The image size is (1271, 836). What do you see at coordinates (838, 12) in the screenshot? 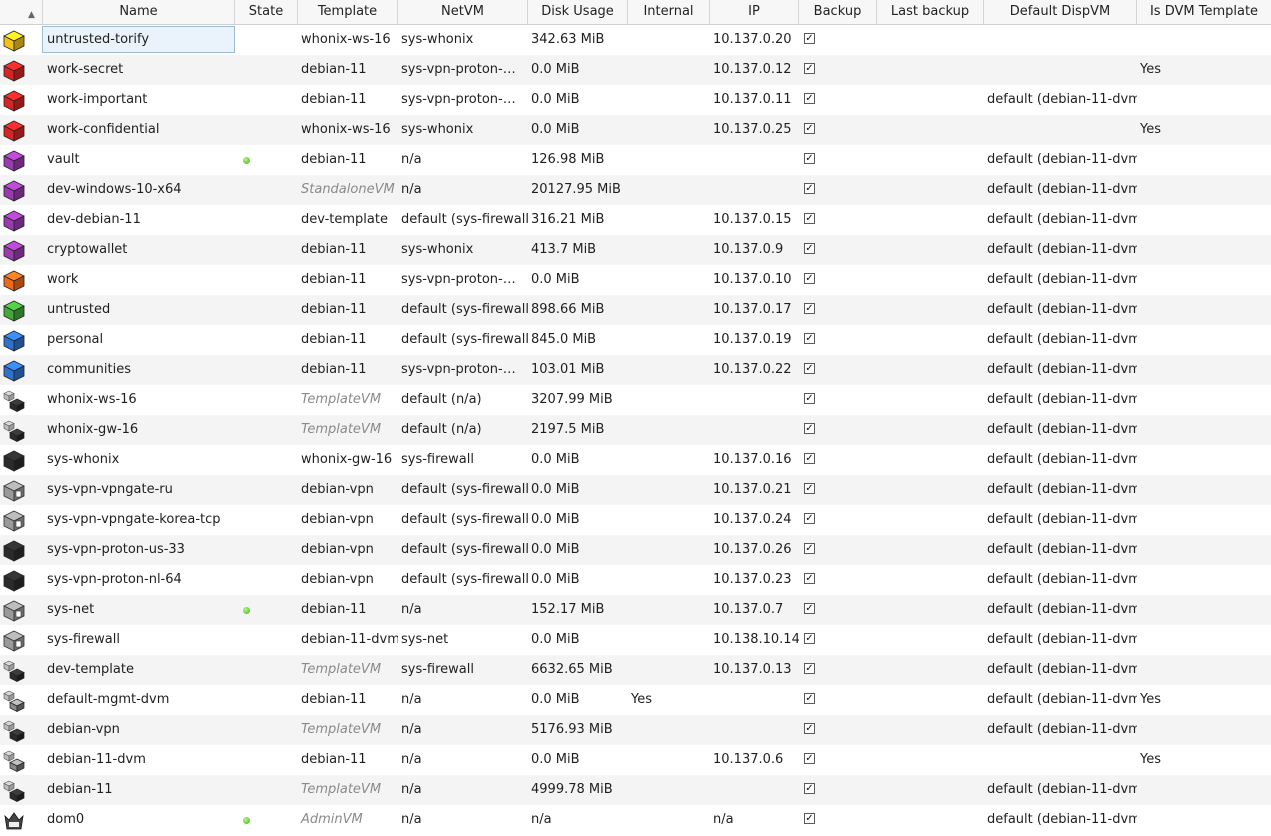
I see `column-header-backup: Backup` at bounding box center [838, 12].